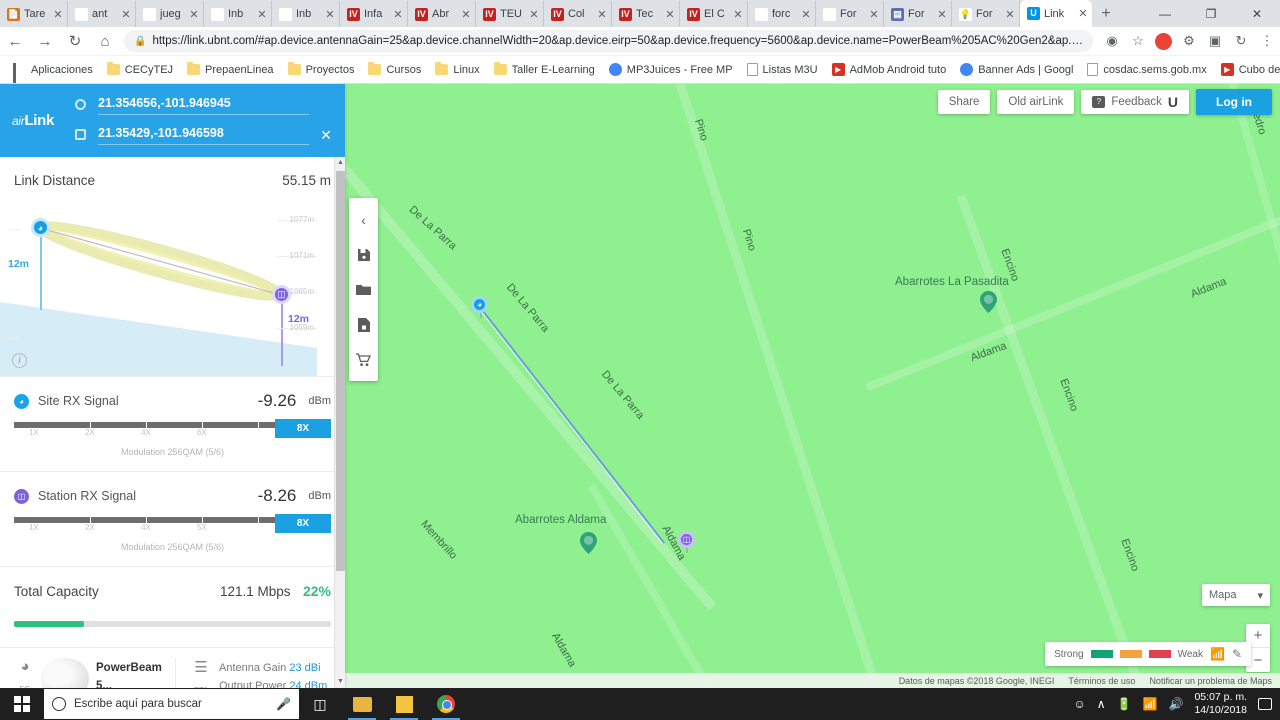 This screenshot has width=1280, height=720. What do you see at coordinates (320, 704) in the screenshot?
I see `task-view-icon: ◫` at bounding box center [320, 704].